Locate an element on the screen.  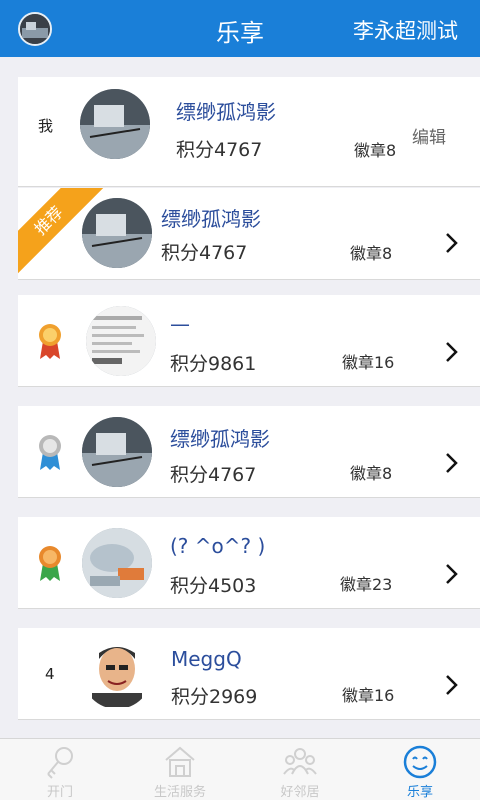
key-icon is located at coordinates (60, 763).